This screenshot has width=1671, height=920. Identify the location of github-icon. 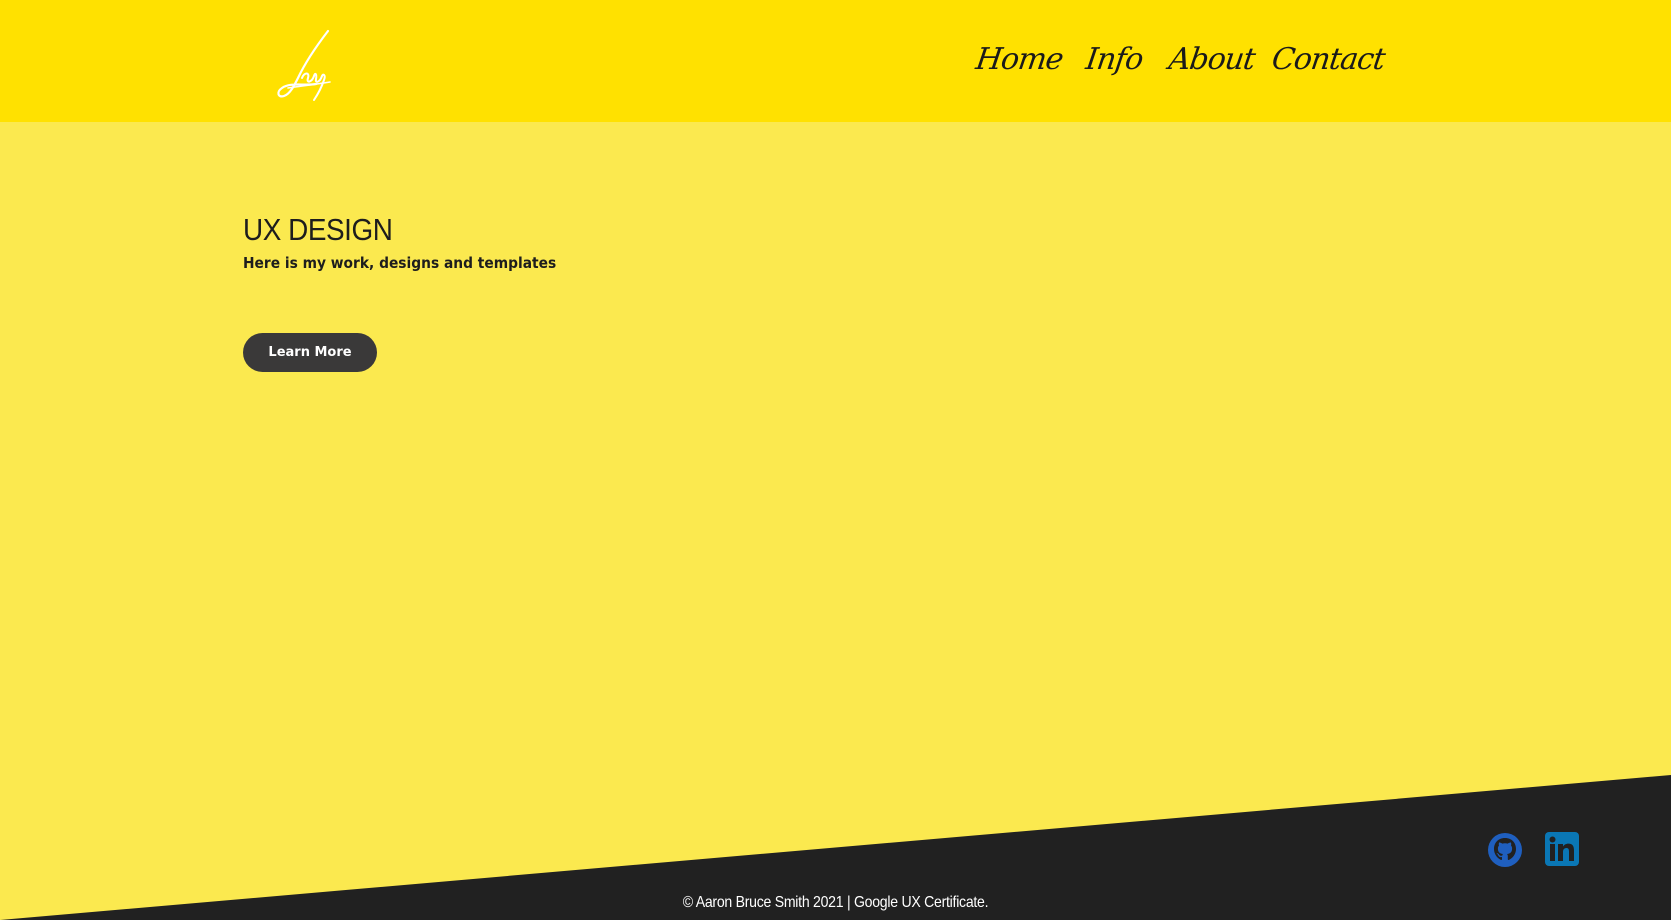
(1505, 850).